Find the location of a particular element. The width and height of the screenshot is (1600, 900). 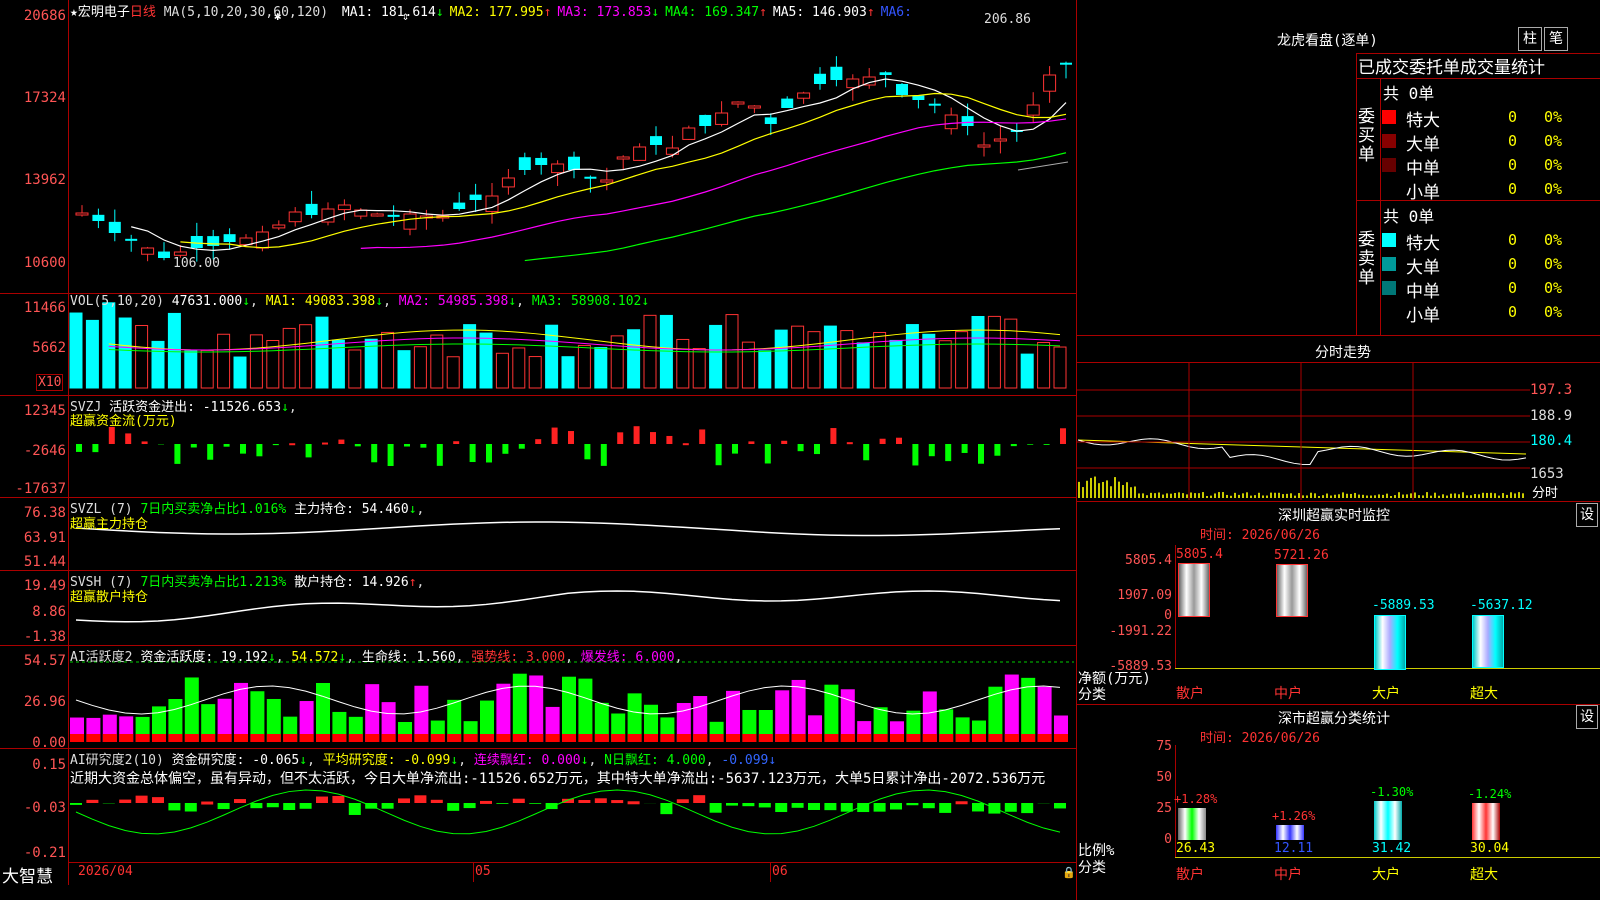

monitor-bar-超大 is located at coordinates (1488, 641).